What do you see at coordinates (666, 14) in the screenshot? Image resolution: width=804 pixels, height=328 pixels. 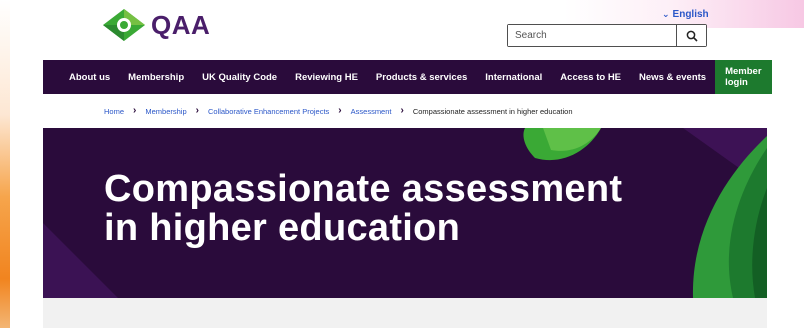 I see `chevron-down-icon: ⌄` at bounding box center [666, 14].